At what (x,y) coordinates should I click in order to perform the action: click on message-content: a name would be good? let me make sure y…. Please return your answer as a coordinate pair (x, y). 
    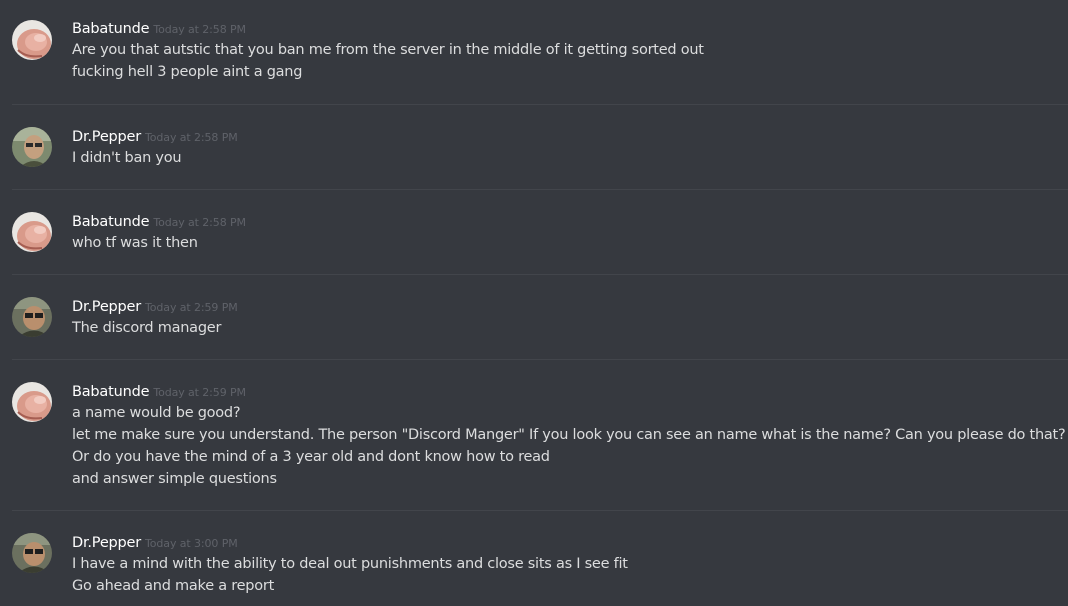
    Looking at the image, I should click on (569, 446).